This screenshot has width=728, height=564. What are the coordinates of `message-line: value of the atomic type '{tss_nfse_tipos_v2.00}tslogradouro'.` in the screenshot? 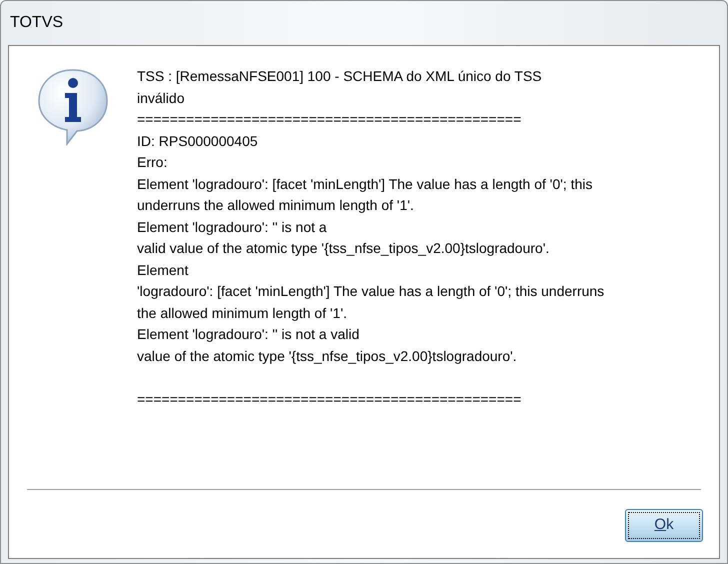 It's located at (327, 356).